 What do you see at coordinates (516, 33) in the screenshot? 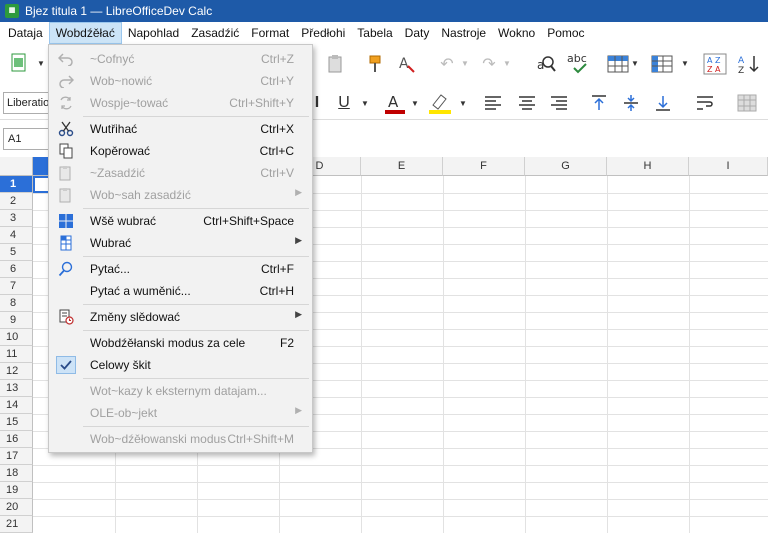
I see `menu-window: Wokno` at bounding box center [516, 33].